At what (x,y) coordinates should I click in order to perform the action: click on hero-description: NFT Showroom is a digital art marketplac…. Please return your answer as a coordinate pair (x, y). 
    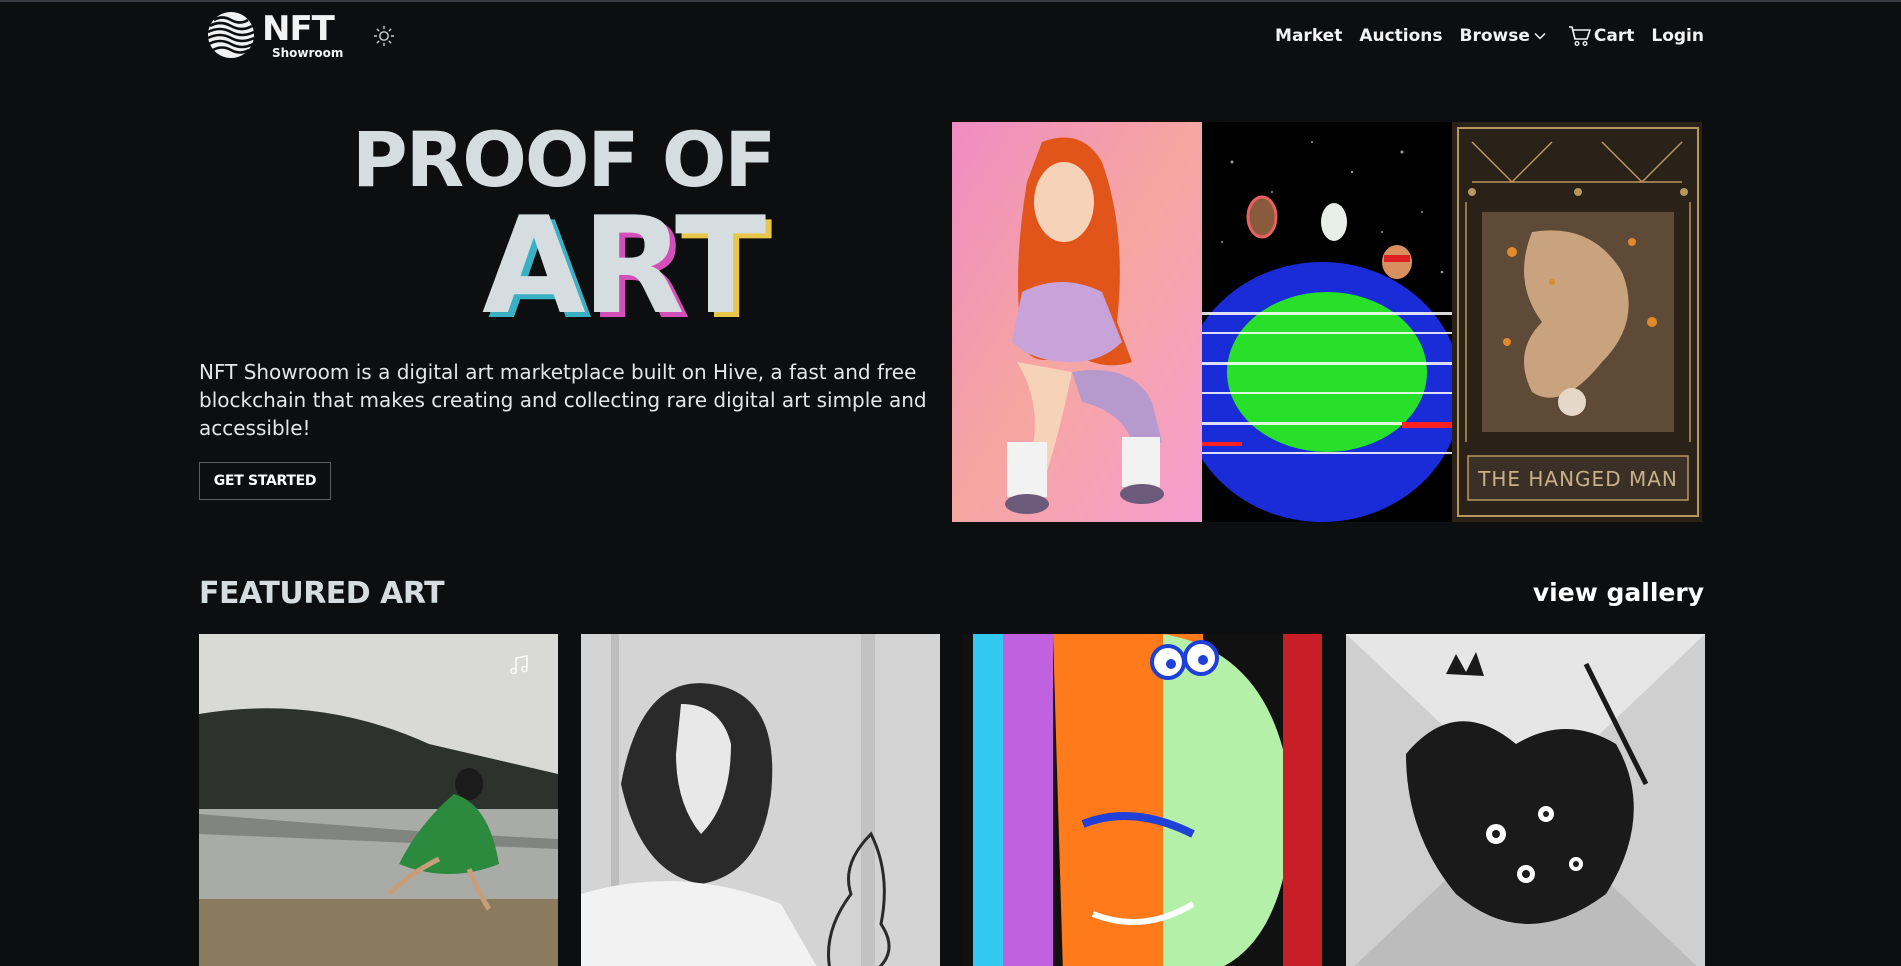
    Looking at the image, I should click on (563, 400).